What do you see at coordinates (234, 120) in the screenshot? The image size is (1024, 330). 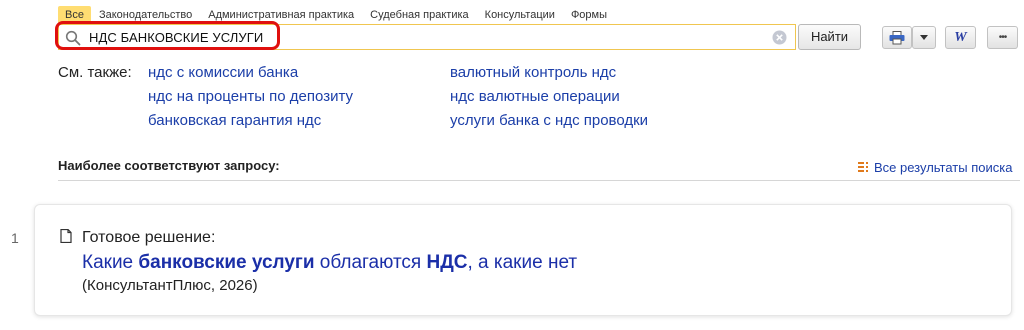 I see `see-also-link: банковская гарантия ндс` at bounding box center [234, 120].